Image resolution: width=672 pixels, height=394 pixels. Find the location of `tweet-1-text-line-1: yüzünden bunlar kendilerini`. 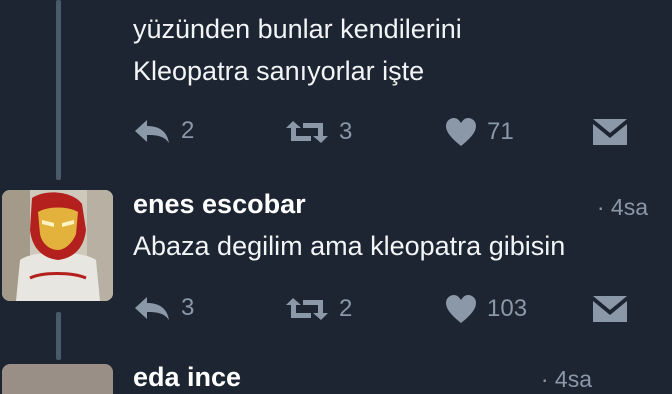

tweet-1-text-line-1: yüzünden bunlar kendilerini is located at coordinates (297, 29).